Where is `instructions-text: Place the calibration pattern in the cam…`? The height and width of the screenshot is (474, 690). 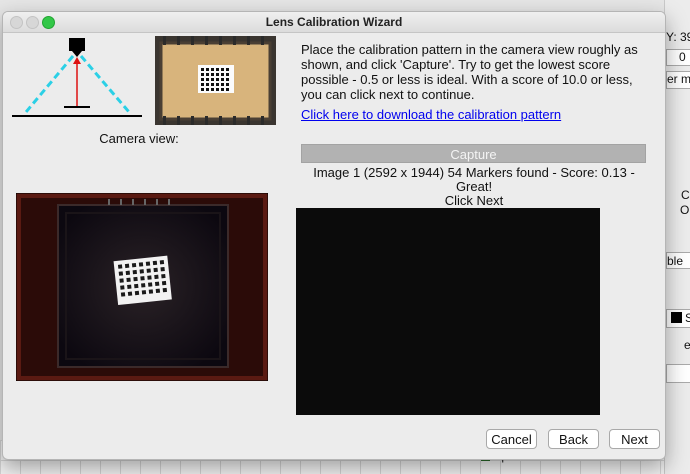
instructions-text: Place the calibration pattern in the cam… is located at coordinates (469, 72).